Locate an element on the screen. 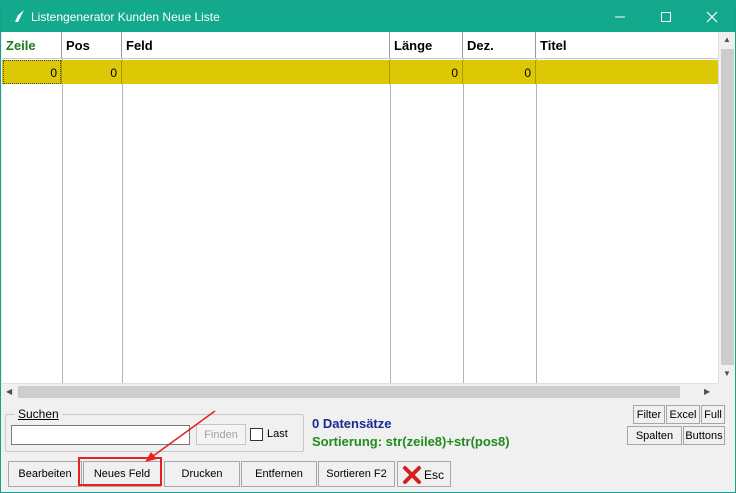 The image size is (736, 493). col-header-zeile: Zeile is located at coordinates (32, 45).